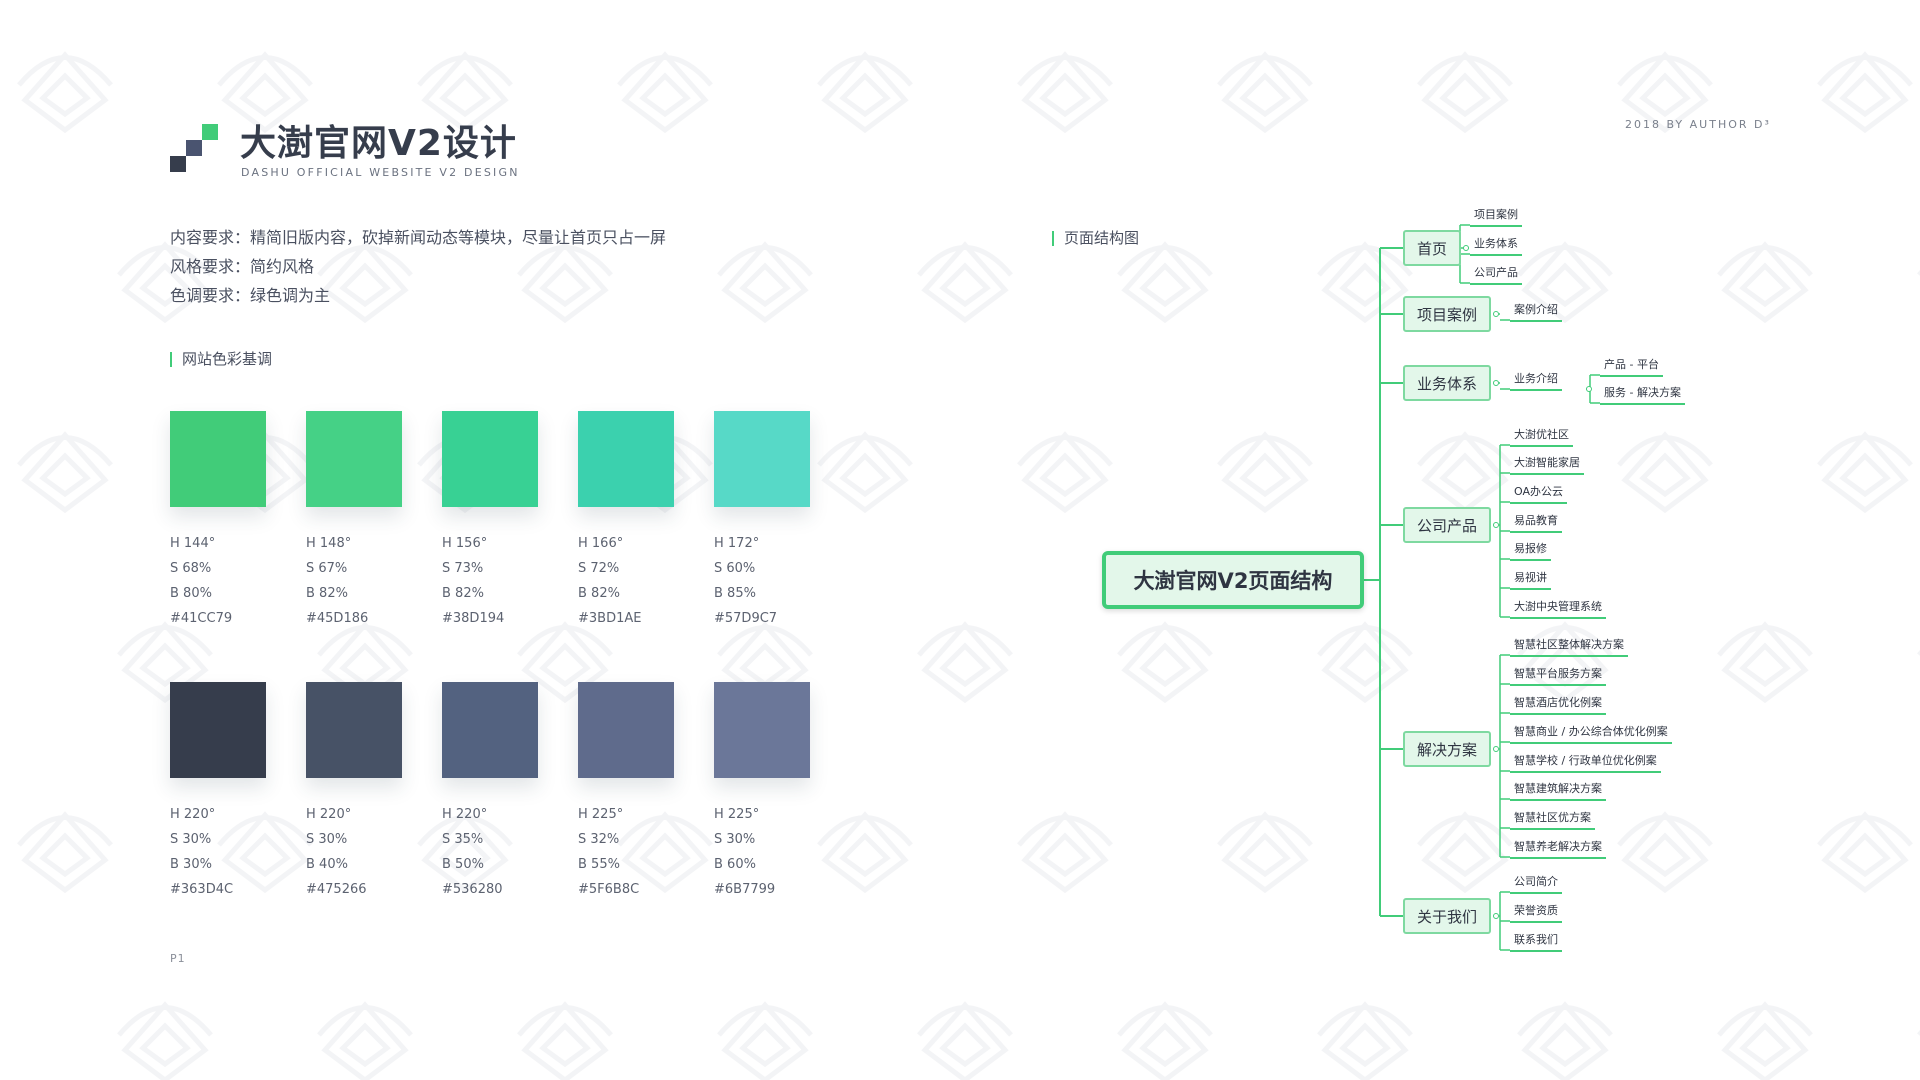  Describe the element at coordinates (1631, 367) in the screenshot. I see `mindmap-subleaf: 产品 - 平台` at that location.